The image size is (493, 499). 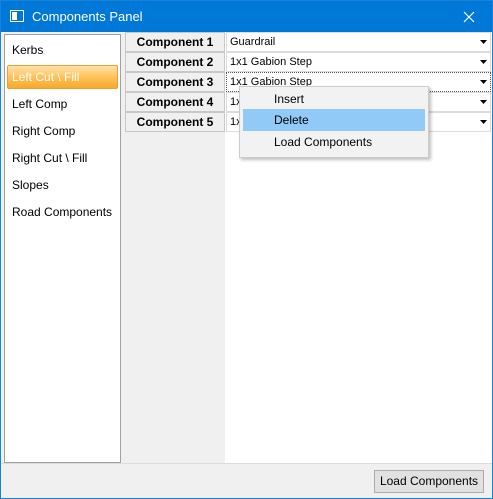 I want to click on load-components-button: Load Components, so click(x=429, y=481).